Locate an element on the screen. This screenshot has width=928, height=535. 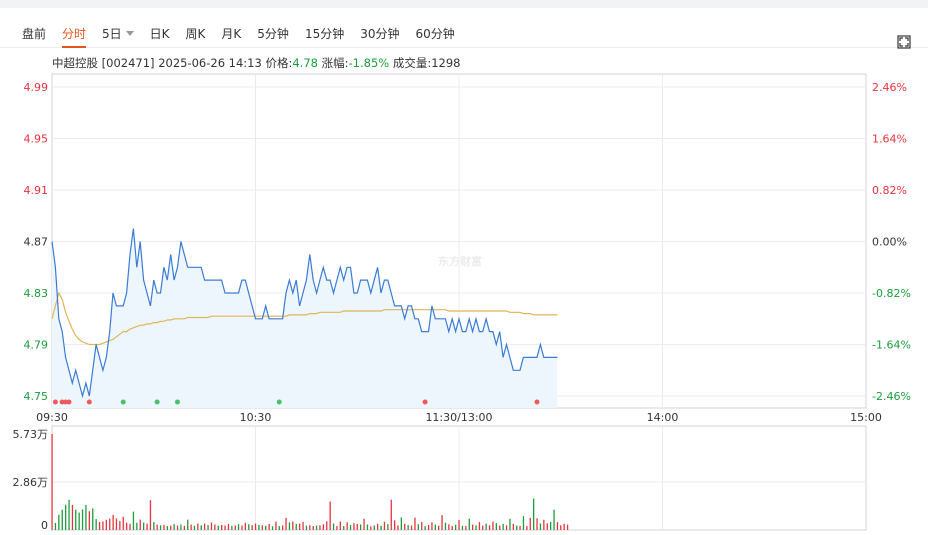
time-tick-label: 14:00 is located at coordinates (663, 417).